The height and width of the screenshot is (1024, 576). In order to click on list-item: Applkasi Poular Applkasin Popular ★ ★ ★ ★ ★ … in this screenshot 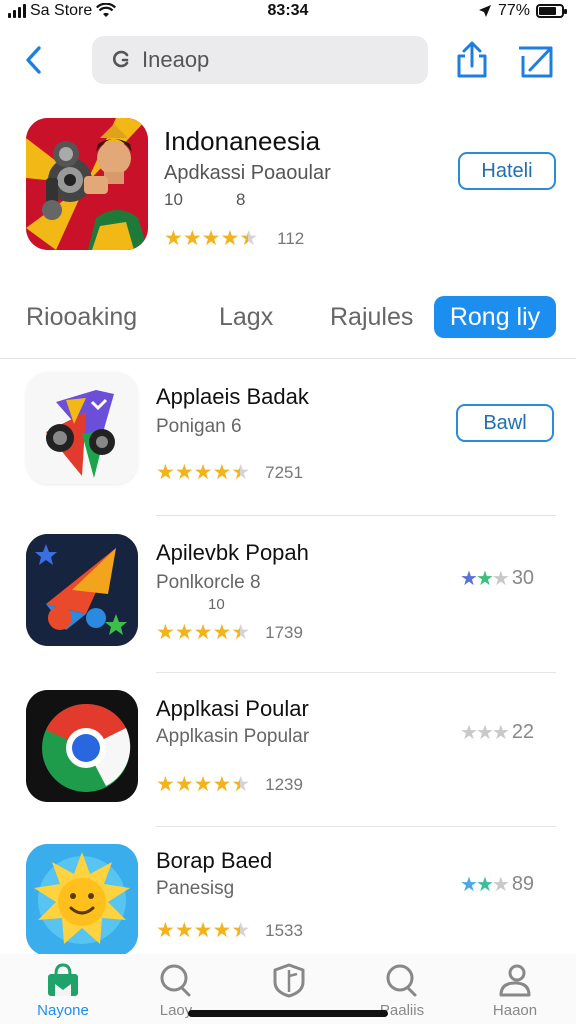, I will do `click(288, 760)`.